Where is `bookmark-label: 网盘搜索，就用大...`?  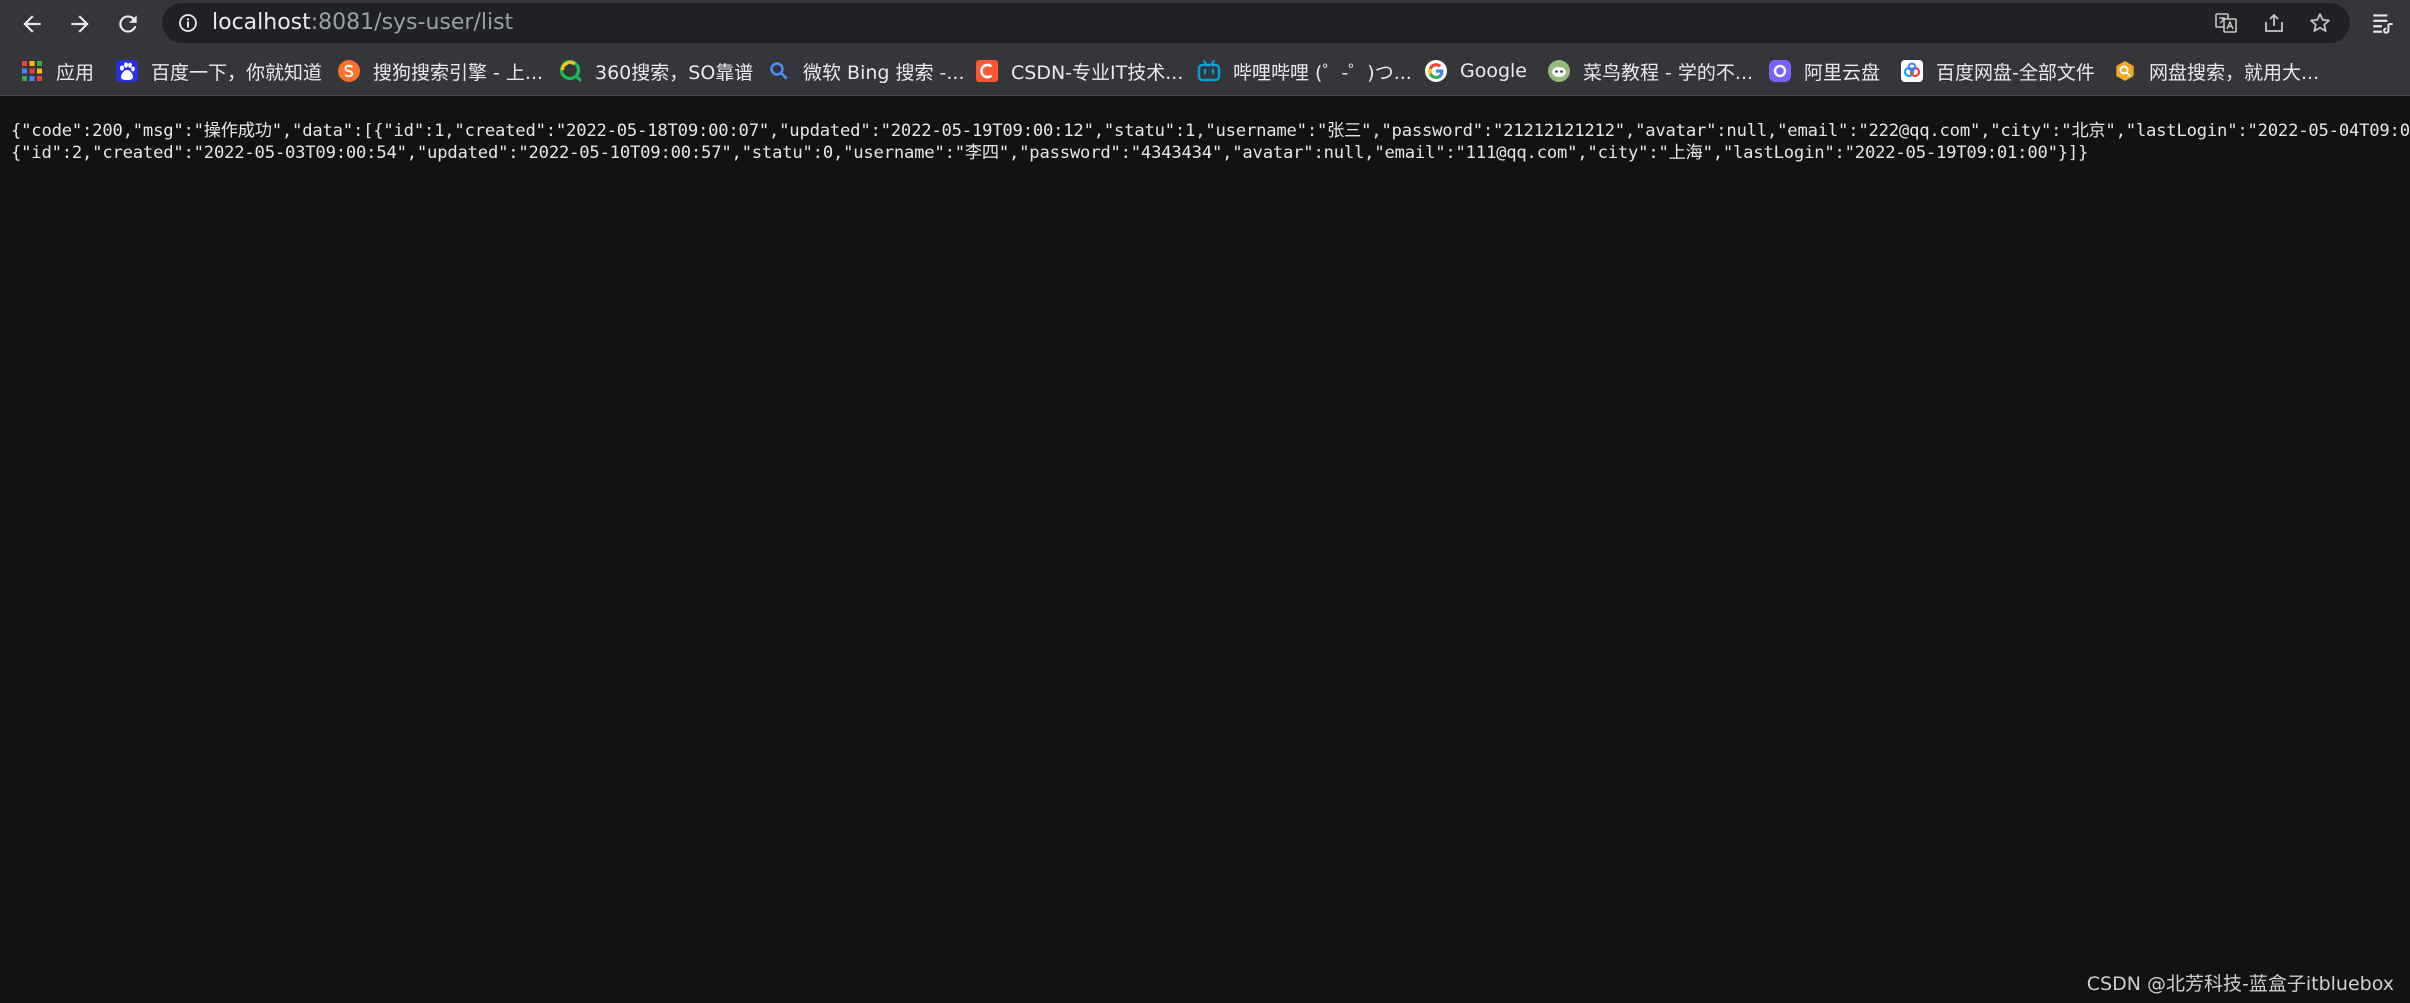
bookmark-label: 网盘搜索，就用大... is located at coordinates (2234, 72).